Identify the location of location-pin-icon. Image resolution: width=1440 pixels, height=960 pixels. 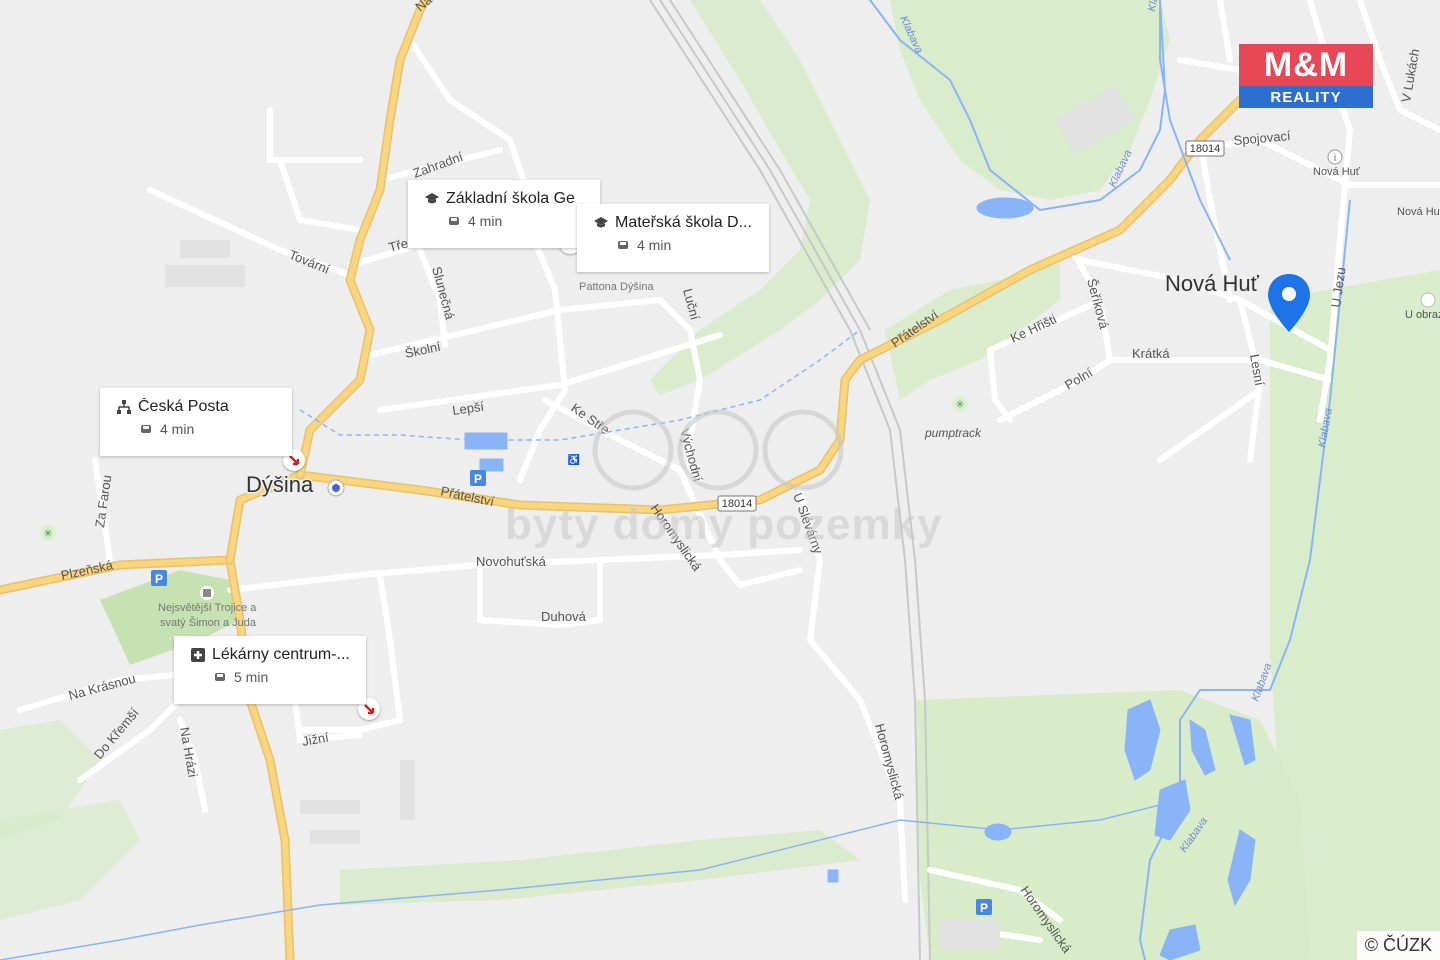
(1289, 303).